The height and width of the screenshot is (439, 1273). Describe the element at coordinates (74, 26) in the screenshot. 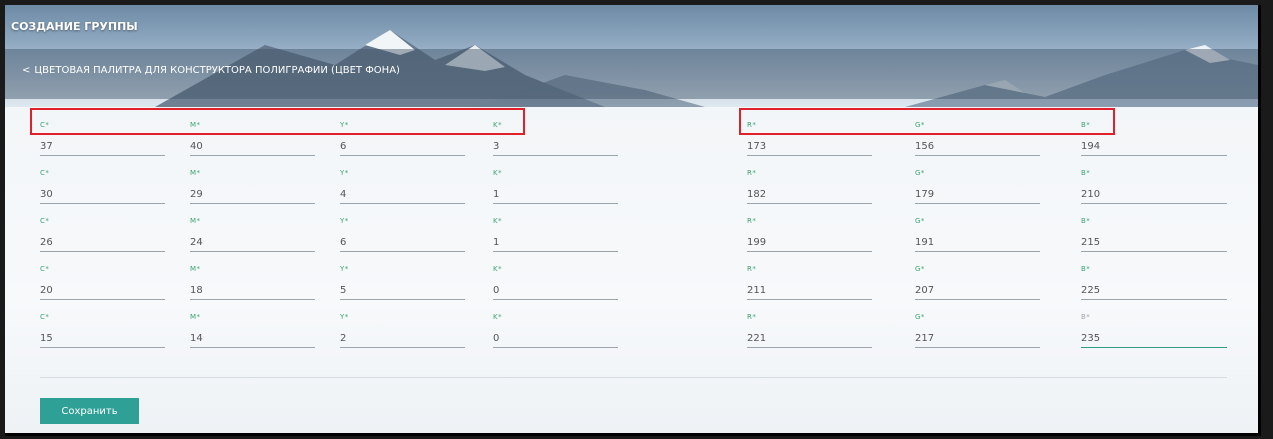

I see `page-title: СОЗДАНИЕ ГРУППЫ` at that location.